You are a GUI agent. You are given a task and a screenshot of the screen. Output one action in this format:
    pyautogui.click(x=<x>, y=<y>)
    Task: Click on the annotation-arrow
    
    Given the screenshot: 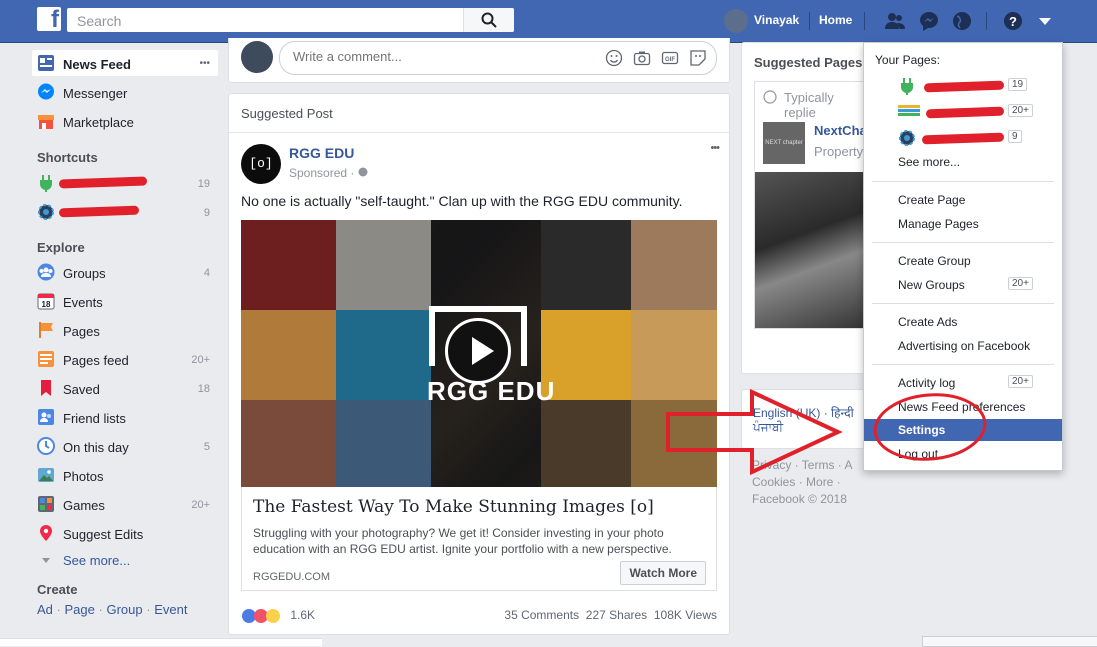 What is the action you would take?
    pyautogui.click(x=754, y=432)
    